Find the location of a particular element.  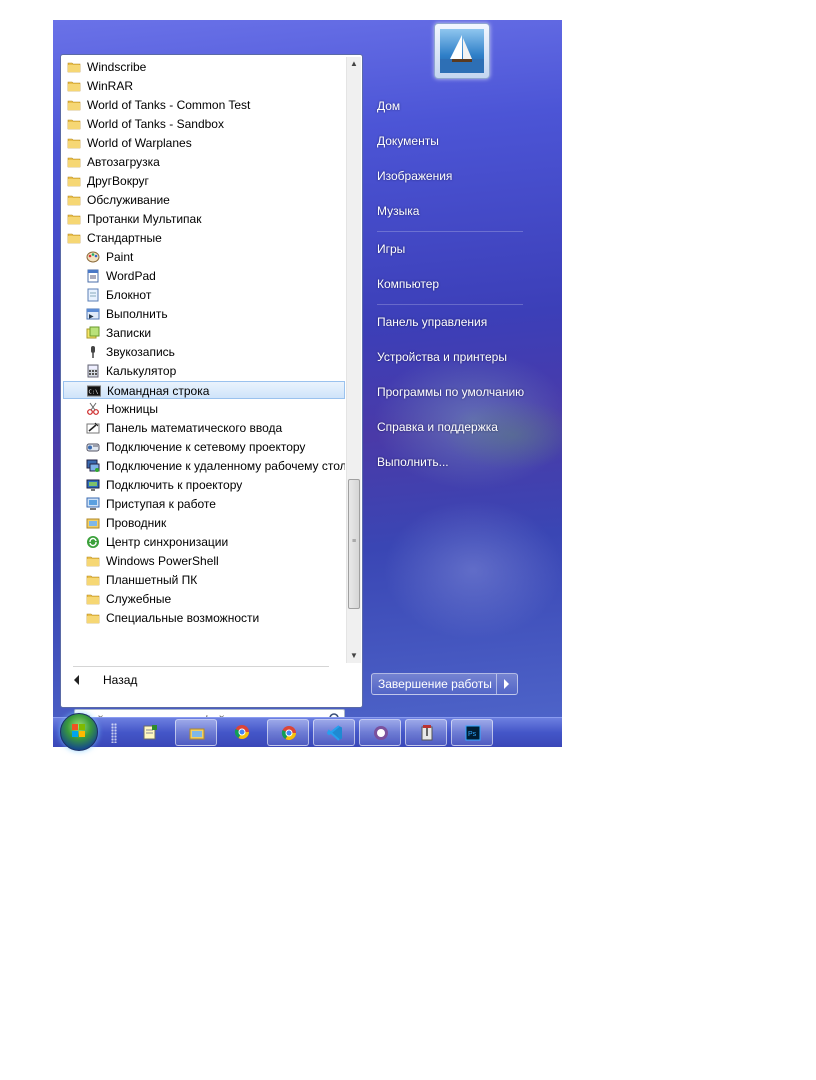

back-label: Назад is located at coordinates (120, 680).